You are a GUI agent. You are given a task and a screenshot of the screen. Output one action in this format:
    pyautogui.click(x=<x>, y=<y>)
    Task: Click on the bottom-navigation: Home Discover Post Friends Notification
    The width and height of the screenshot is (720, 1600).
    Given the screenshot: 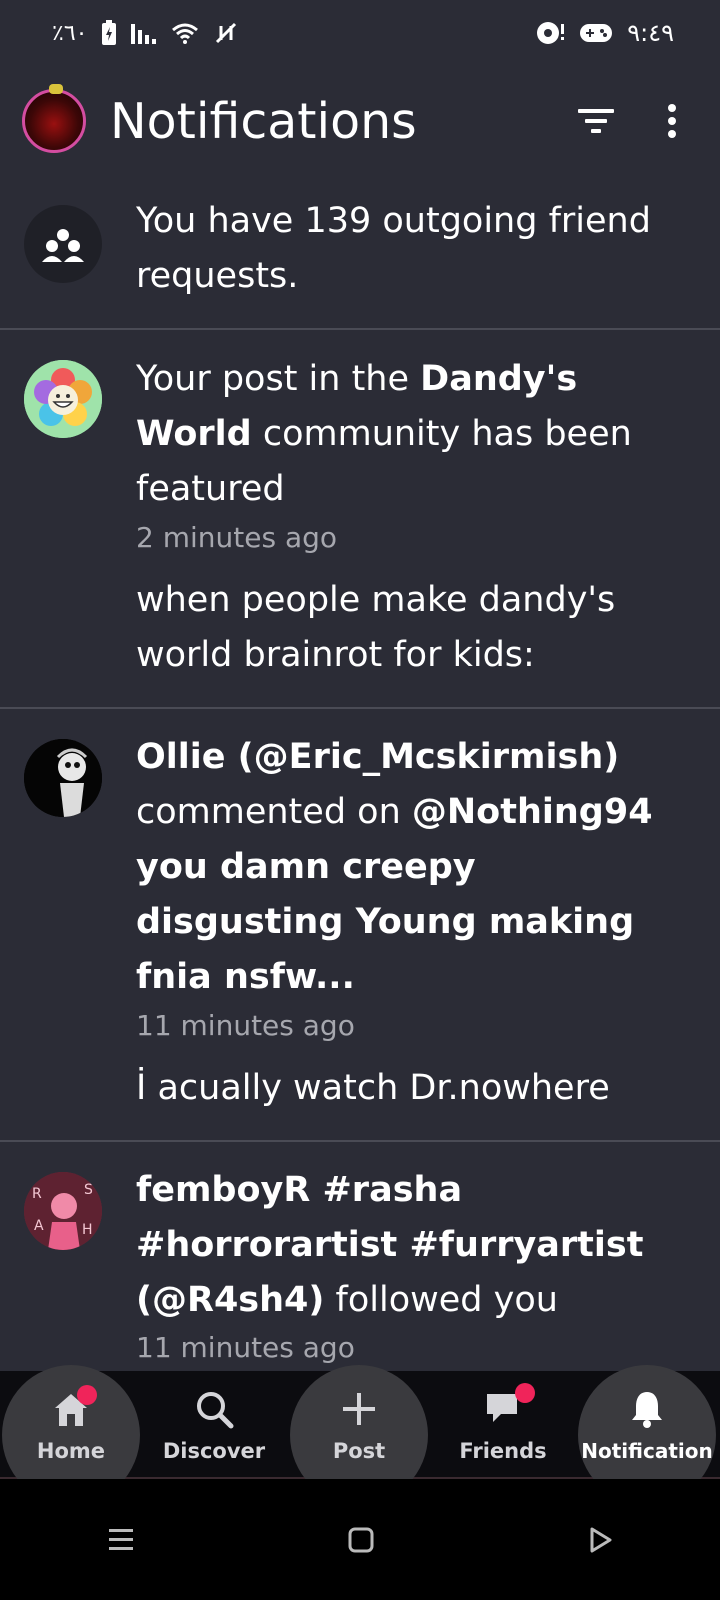 What is the action you would take?
    pyautogui.click(x=360, y=1435)
    